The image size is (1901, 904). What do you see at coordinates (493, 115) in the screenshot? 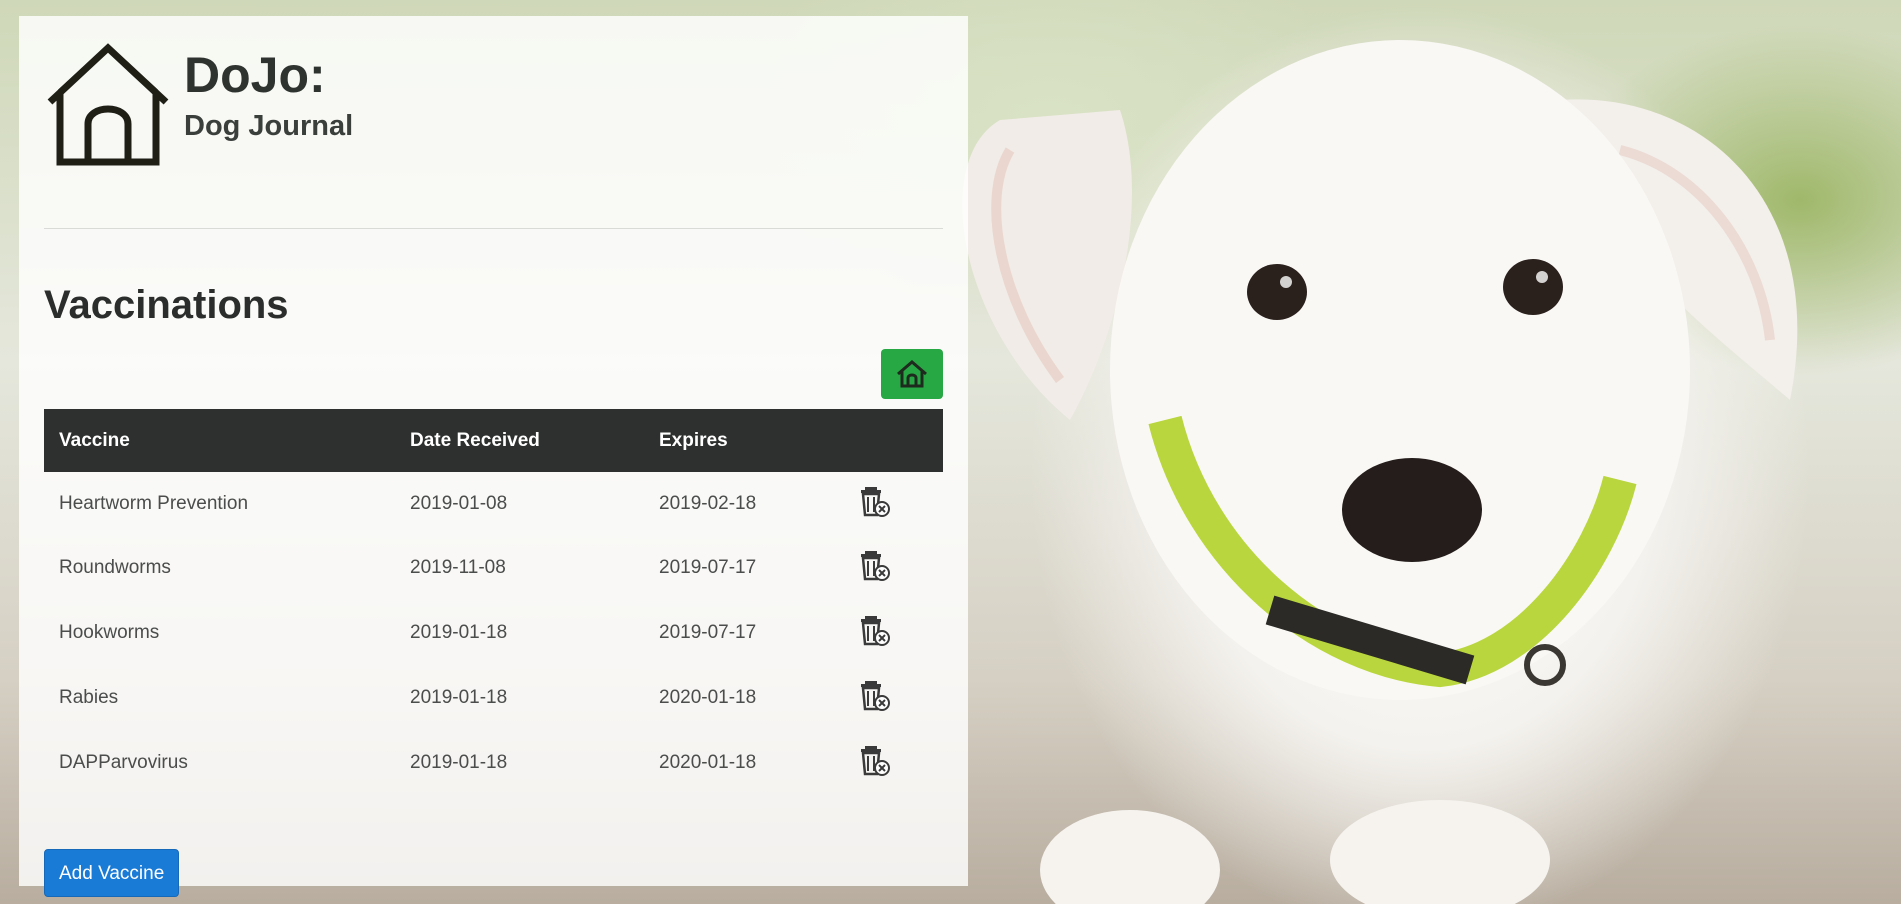
I see `brand-header: DoJo: Dog Journal` at bounding box center [493, 115].